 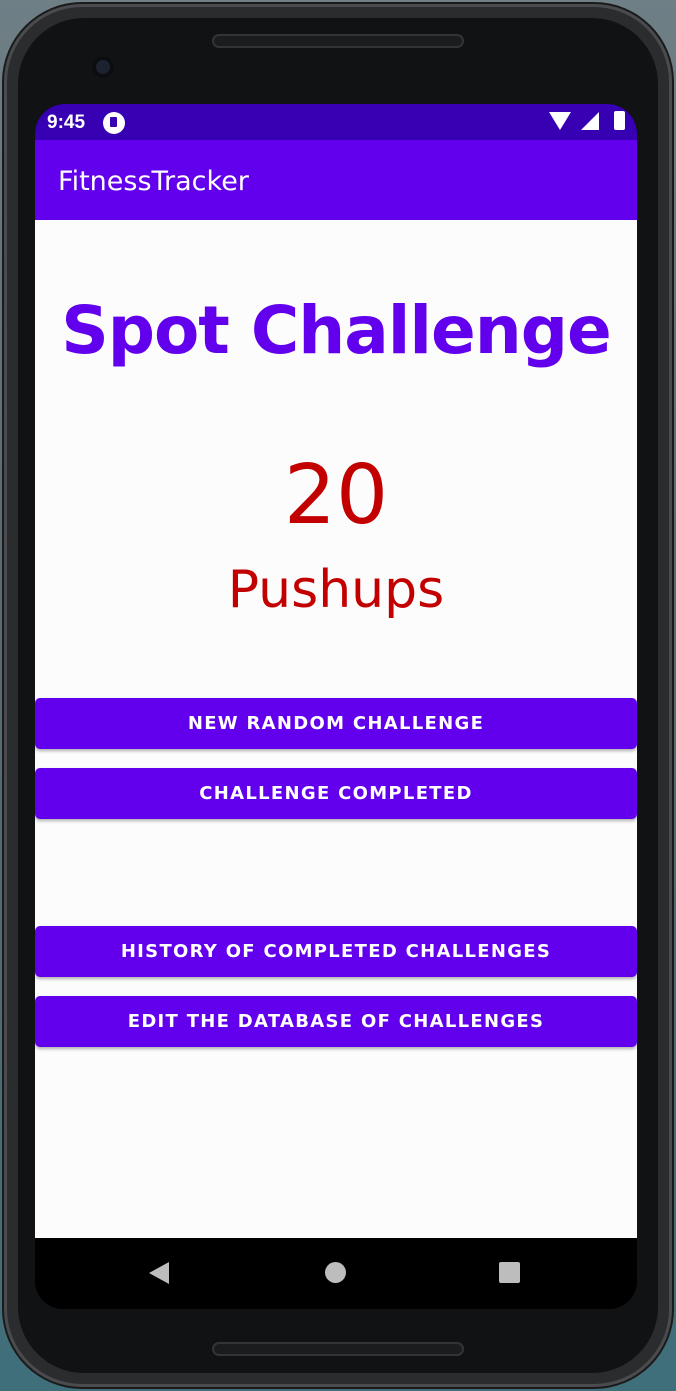 I want to click on signal-icon, so click(x=590, y=121).